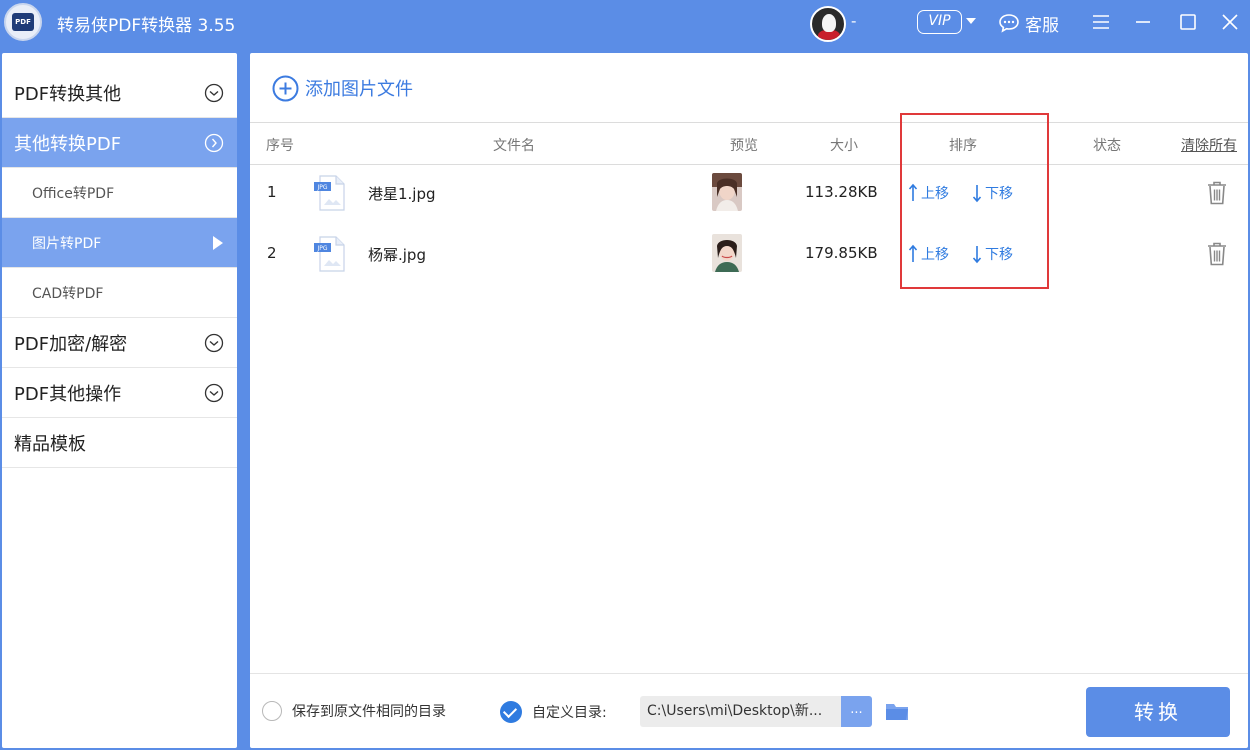 Image resolution: width=1250 pixels, height=750 pixels. I want to click on sidebar-item-label: 其他转换PDF, so click(68, 144).